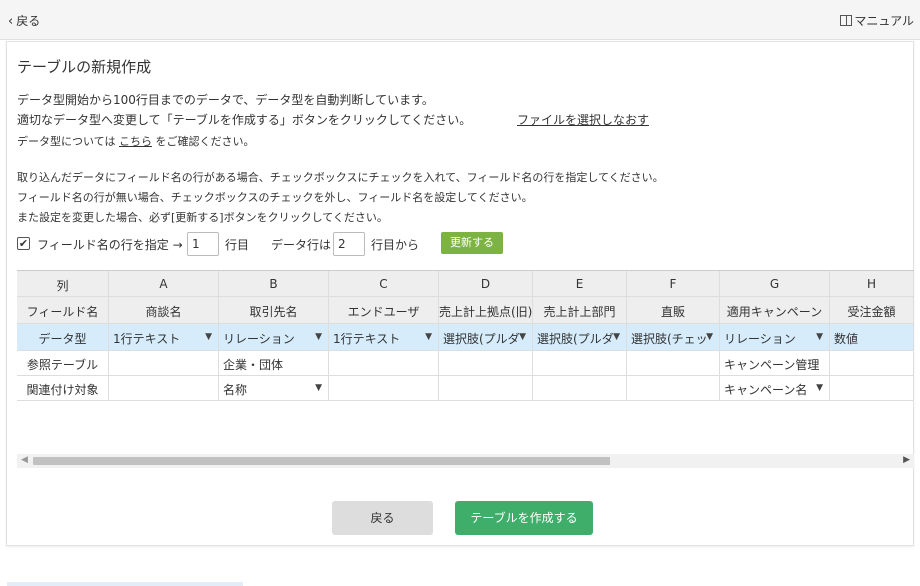 This screenshot has width=920, height=586. What do you see at coordinates (906, 460) in the screenshot?
I see `scroll-right-icon: ▶` at bounding box center [906, 460].